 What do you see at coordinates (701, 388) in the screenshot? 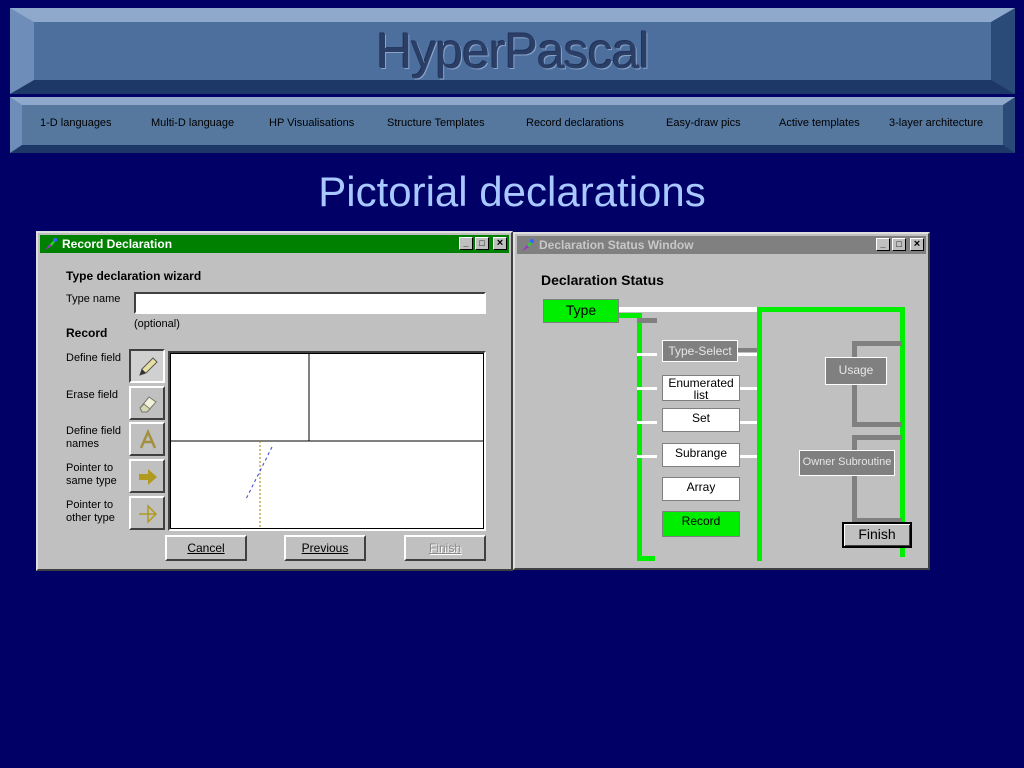
I see `enumerated-list-node: Enumerated list` at bounding box center [701, 388].